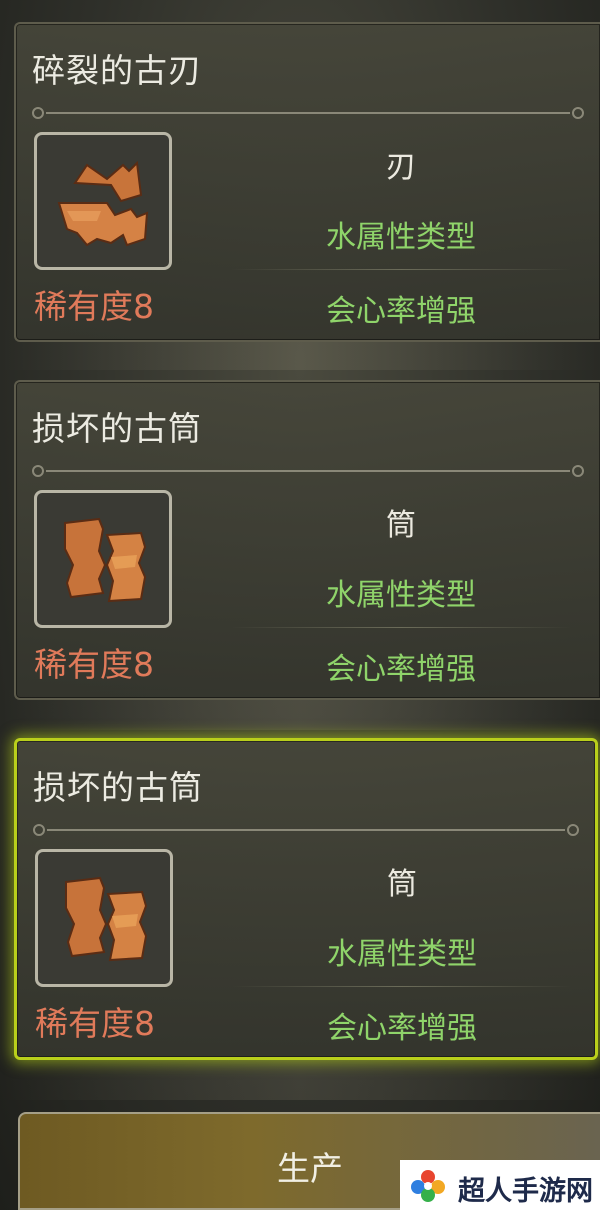 Image resolution: width=600 pixels, height=1210 pixels. Describe the element at coordinates (401, 167) in the screenshot. I see `weapon-type: 刃` at that location.